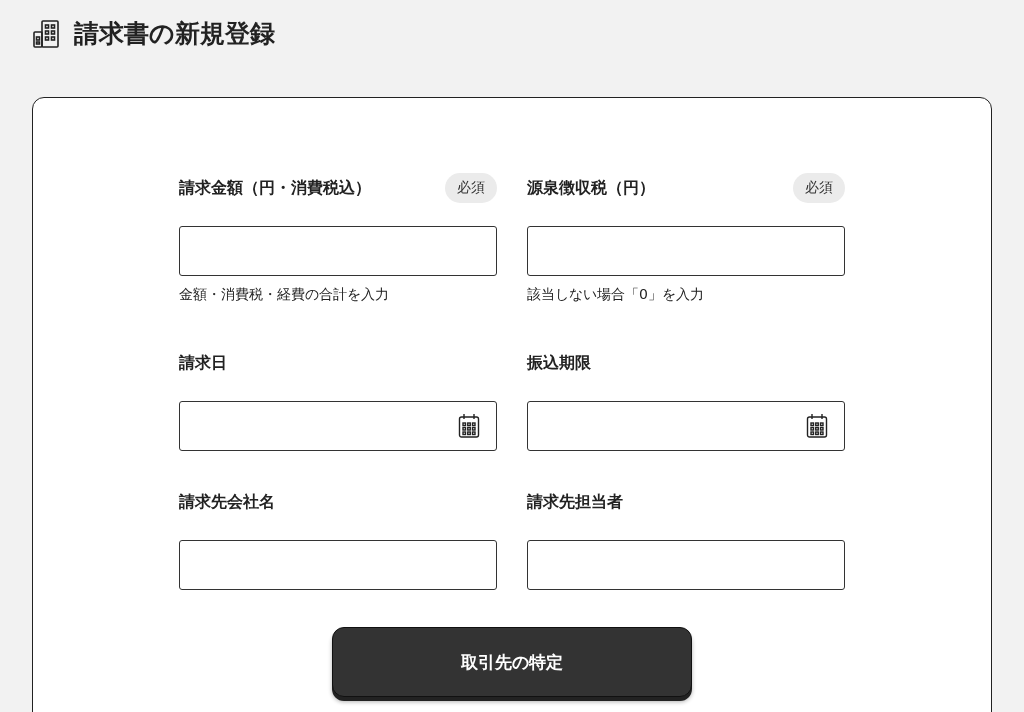 The height and width of the screenshot is (712, 1024). Describe the element at coordinates (275, 188) in the screenshot. I see `field-label: 請求金額（円・消費税込）` at that location.